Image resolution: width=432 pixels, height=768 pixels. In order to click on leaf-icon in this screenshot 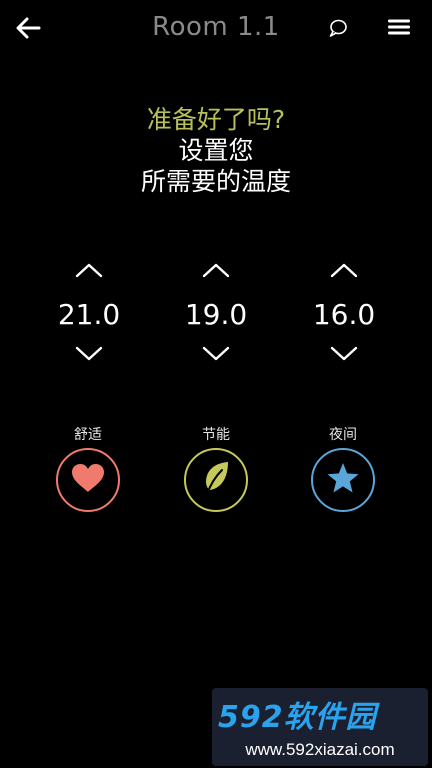, I will do `click(216, 480)`.